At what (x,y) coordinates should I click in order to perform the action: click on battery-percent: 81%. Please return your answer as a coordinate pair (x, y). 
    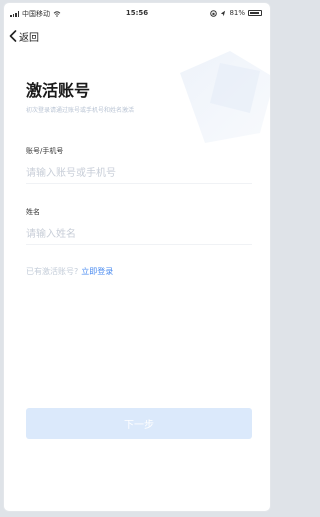
    Looking at the image, I should click on (237, 13).